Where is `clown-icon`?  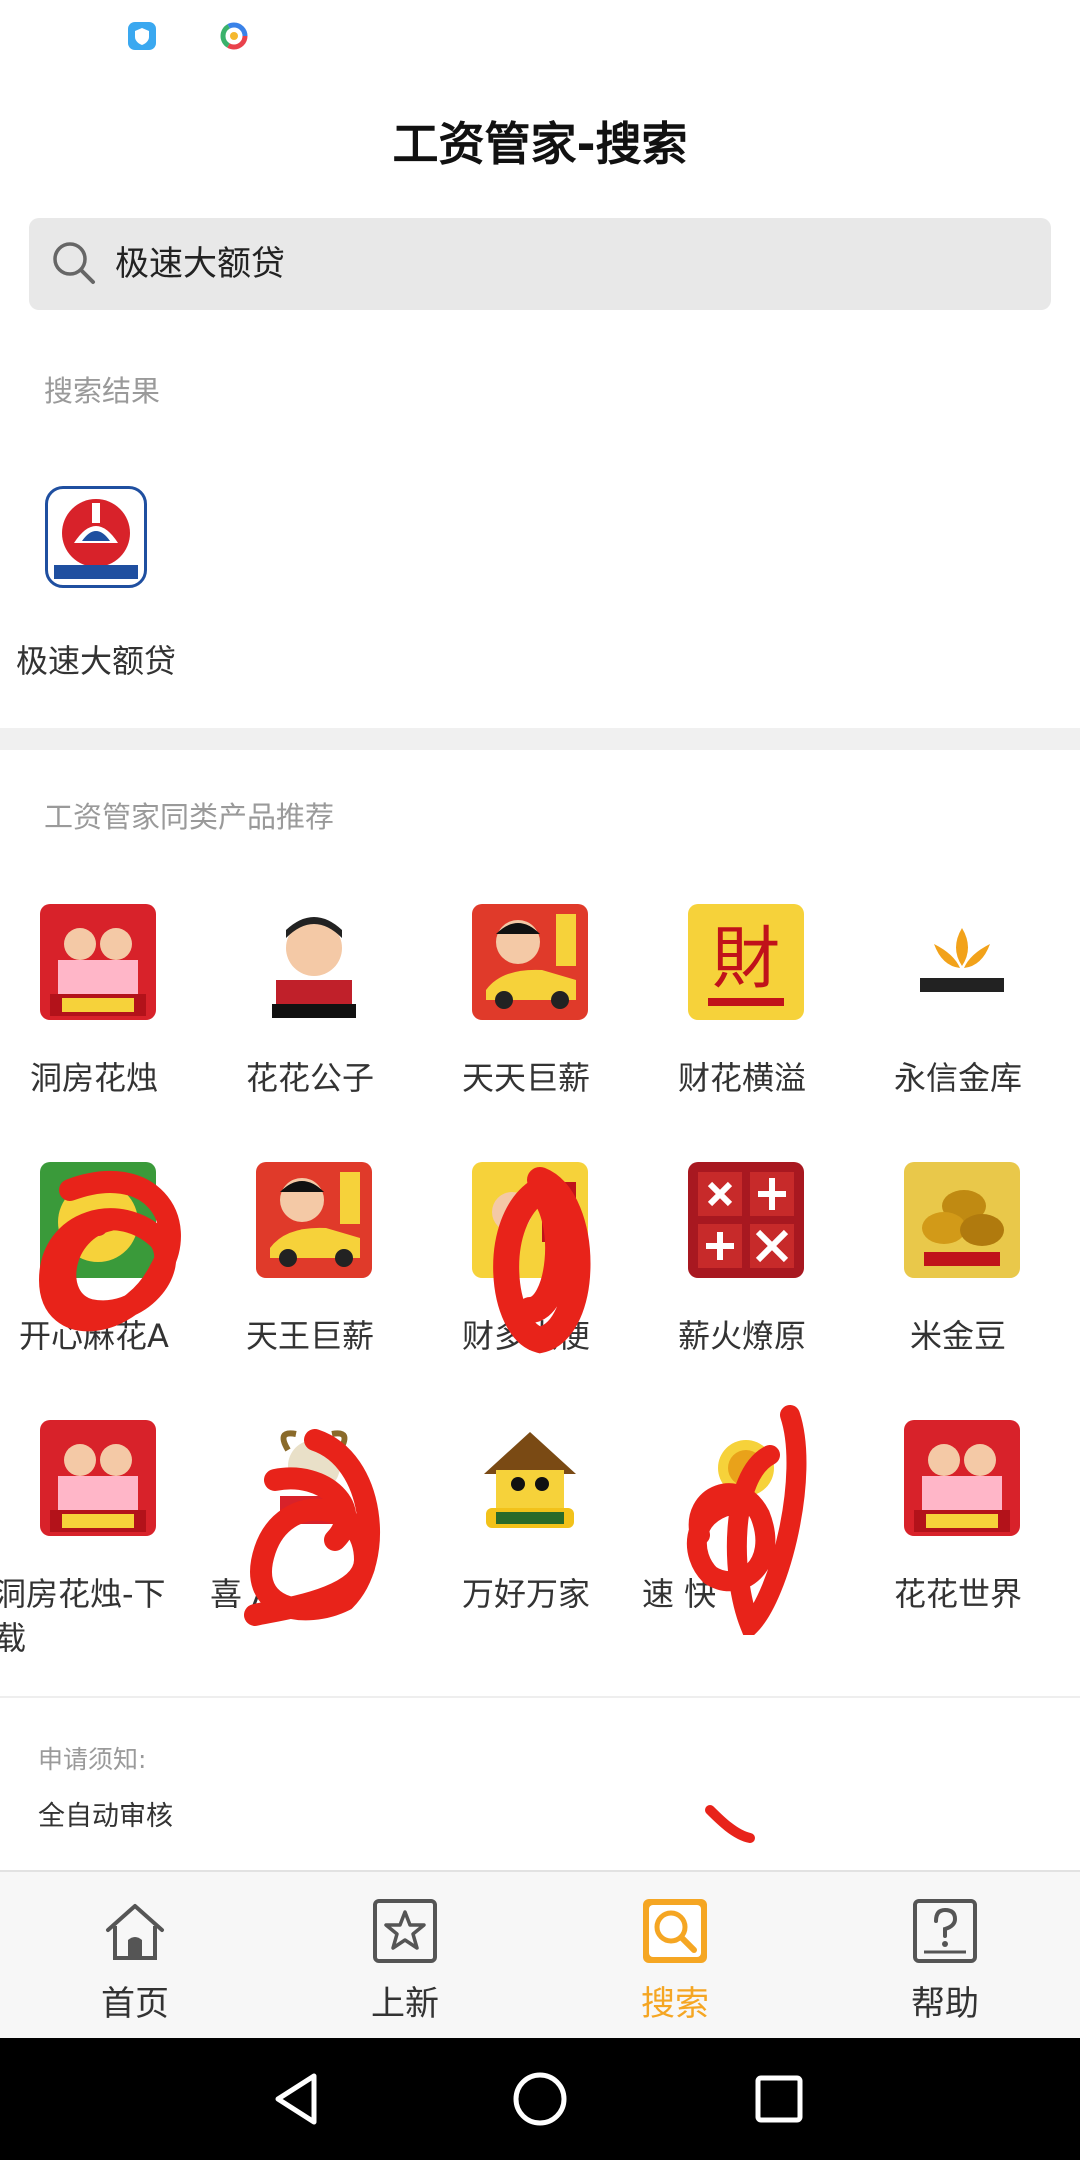 clown-icon is located at coordinates (98, 1220).